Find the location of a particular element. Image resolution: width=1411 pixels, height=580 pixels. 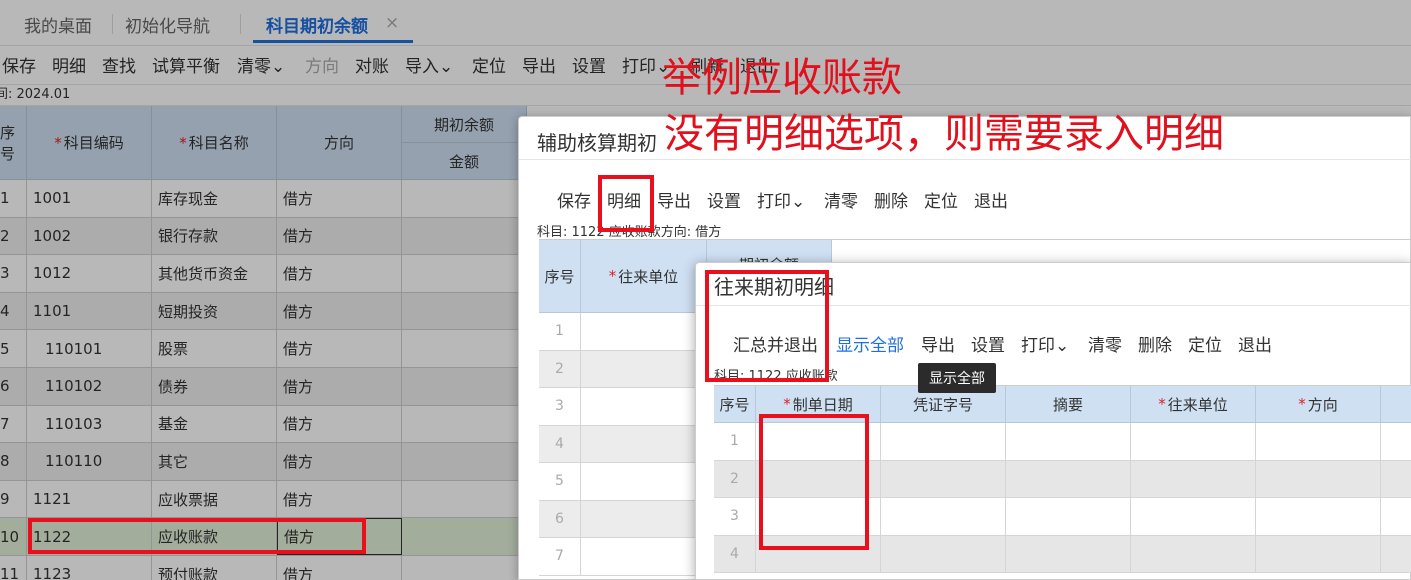

header-direction: * 方向 is located at coordinates (1318, 404).